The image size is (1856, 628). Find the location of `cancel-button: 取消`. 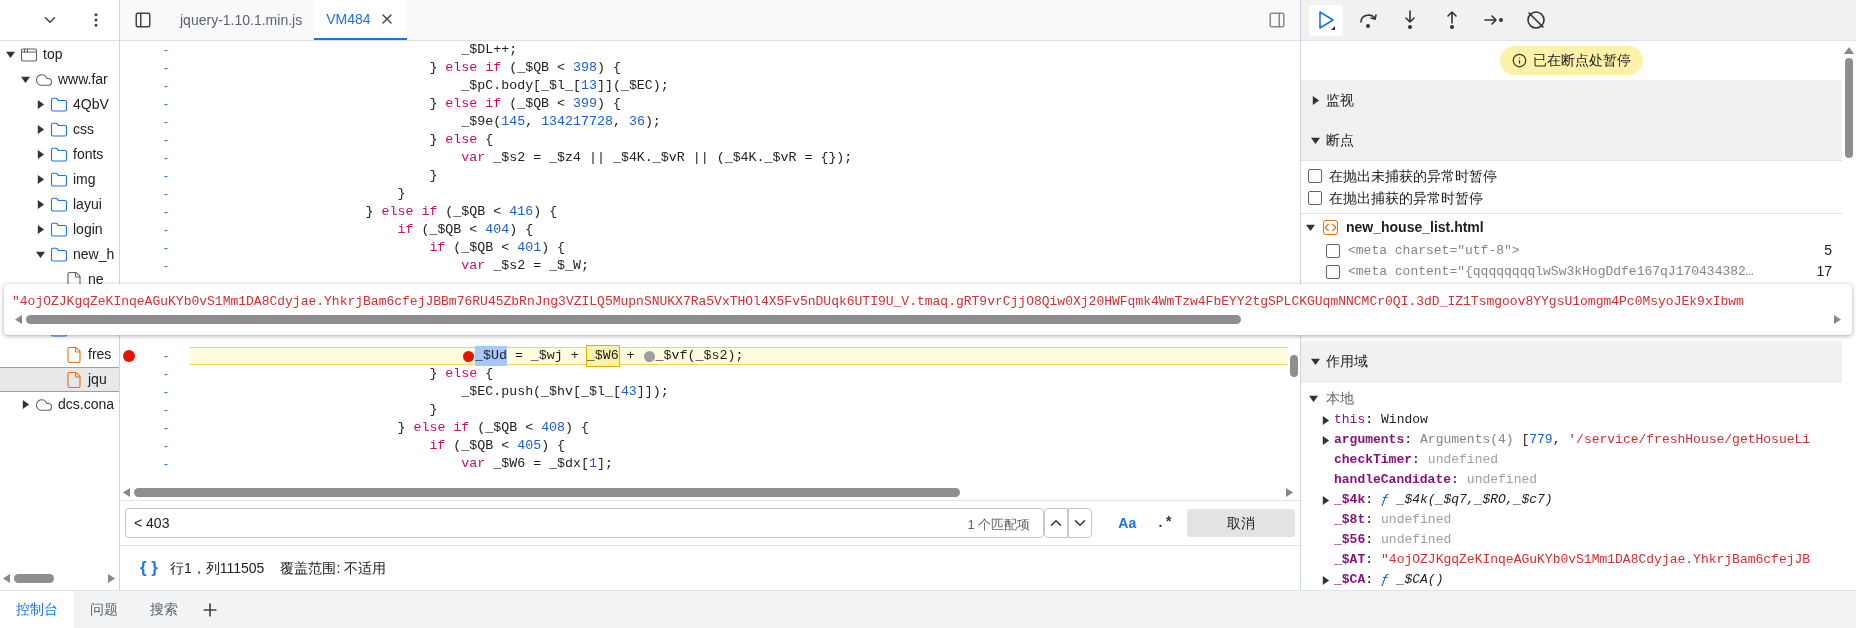

cancel-button: 取消 is located at coordinates (1241, 523).